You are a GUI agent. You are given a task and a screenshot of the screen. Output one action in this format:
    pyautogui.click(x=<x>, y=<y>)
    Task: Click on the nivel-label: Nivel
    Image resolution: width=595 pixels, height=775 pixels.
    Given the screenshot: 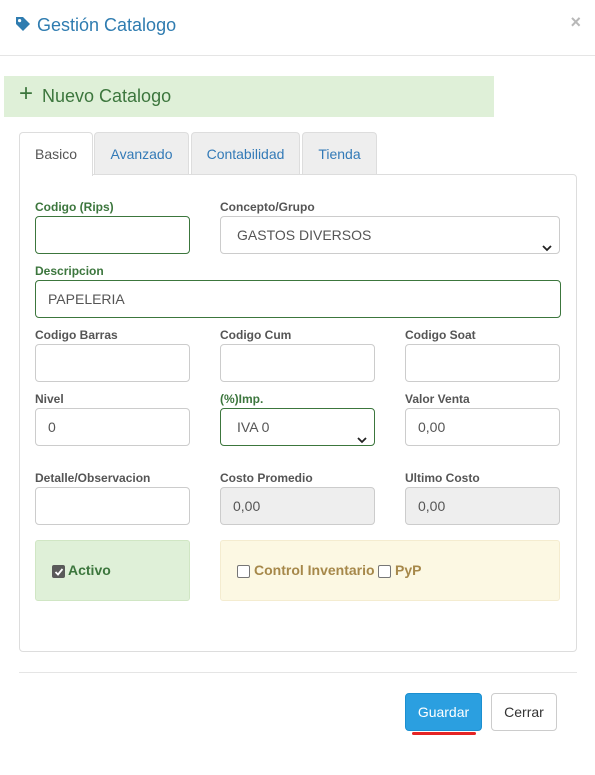 What is the action you would take?
    pyautogui.click(x=49, y=399)
    